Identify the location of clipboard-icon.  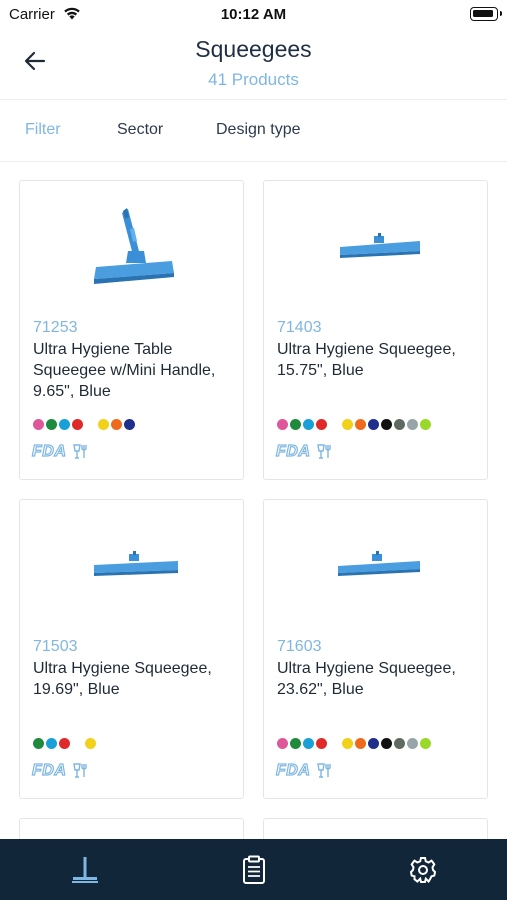
(254, 869).